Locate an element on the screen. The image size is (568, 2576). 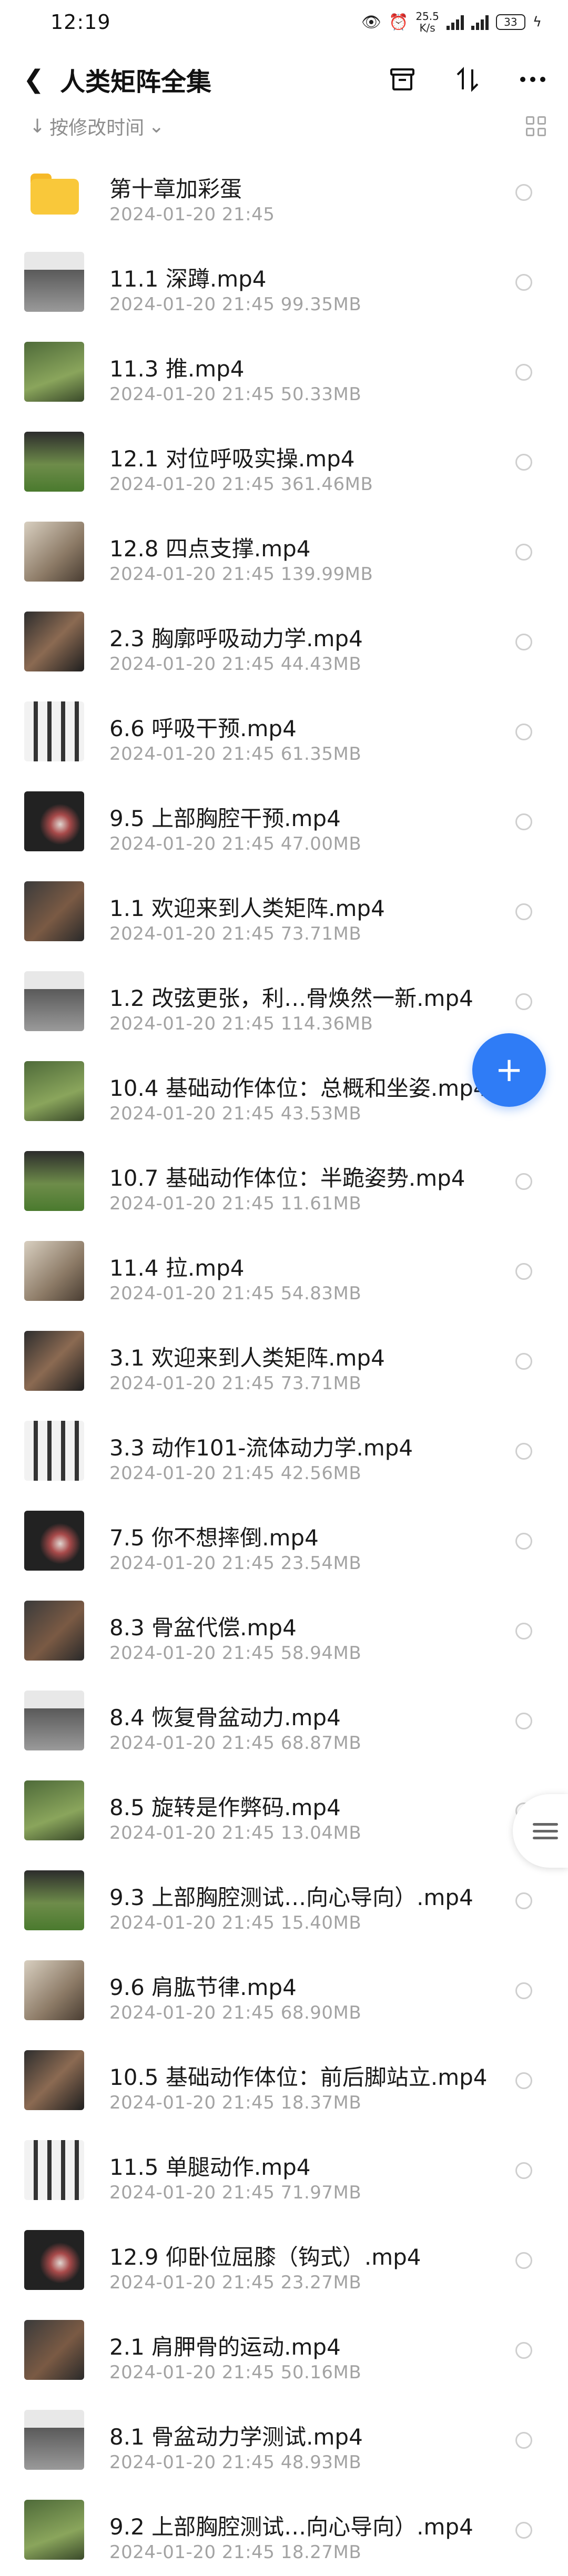
folder-row: 第十章加彩蛋 2024-01-20 21:45 is located at coordinates (284, 193).